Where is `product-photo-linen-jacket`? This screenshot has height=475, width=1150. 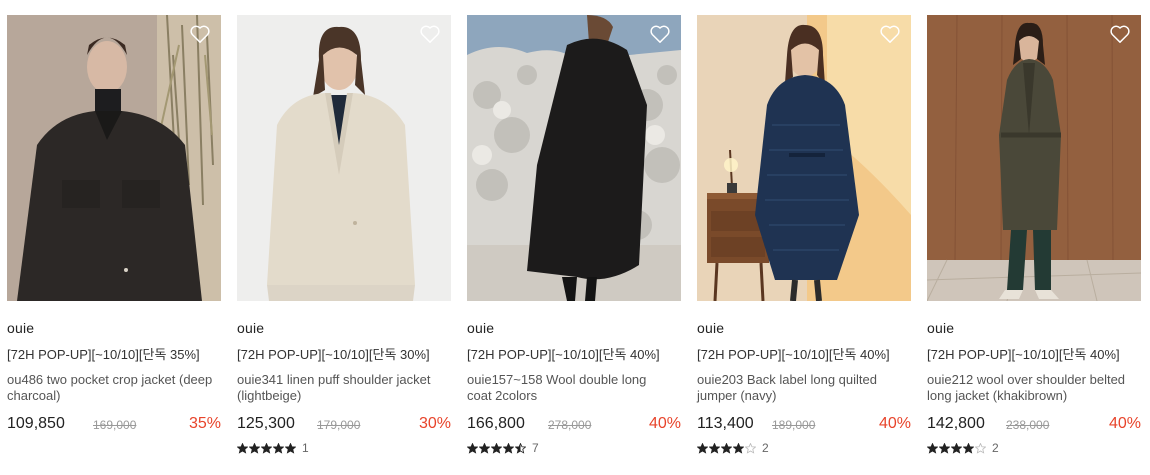 product-photo-linen-jacket is located at coordinates (344, 158).